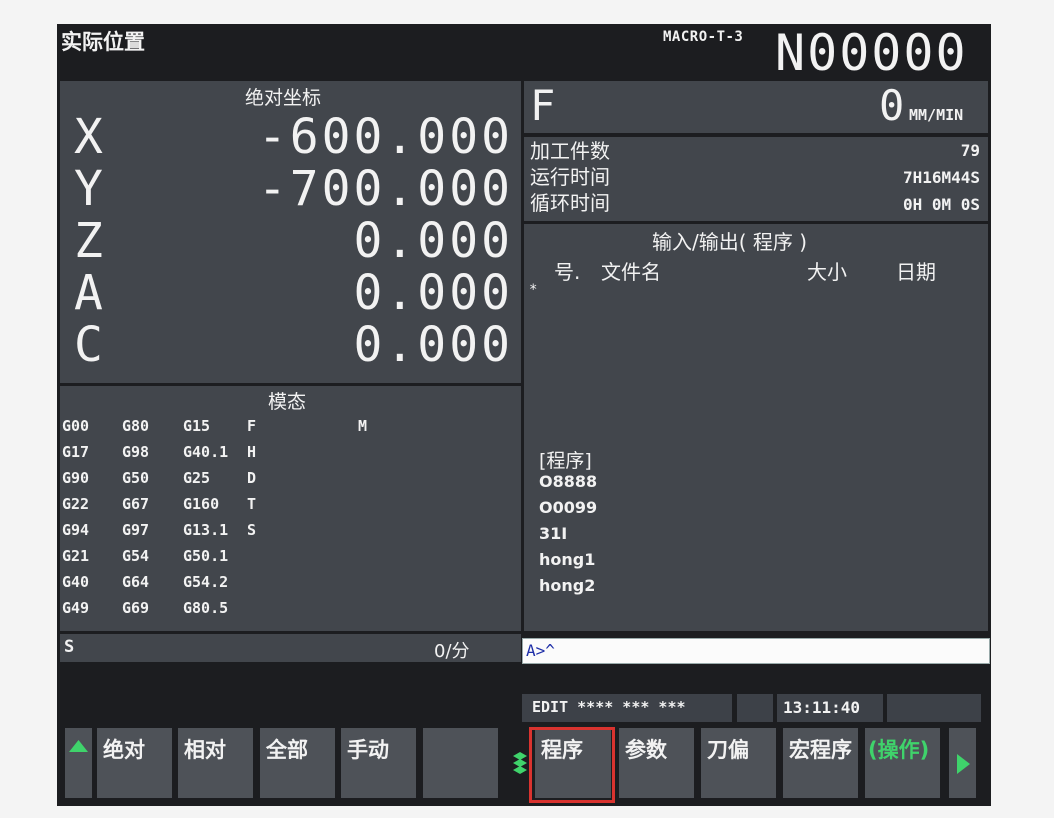 The width and height of the screenshot is (1054, 818). Describe the element at coordinates (385, 137) in the screenshot. I see `axis-value: -600.000` at that location.